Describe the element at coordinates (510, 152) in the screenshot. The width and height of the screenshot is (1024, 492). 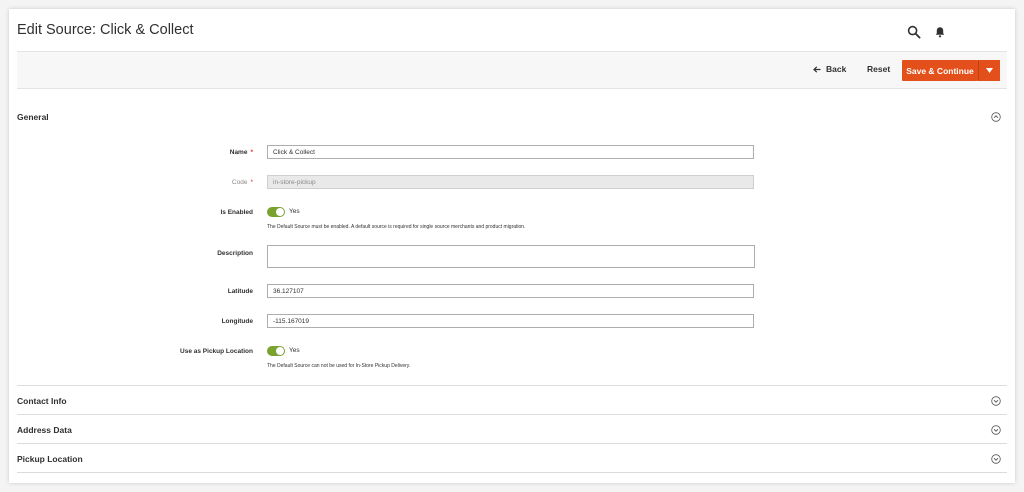
I see `name-field: Click & Collect` at that location.